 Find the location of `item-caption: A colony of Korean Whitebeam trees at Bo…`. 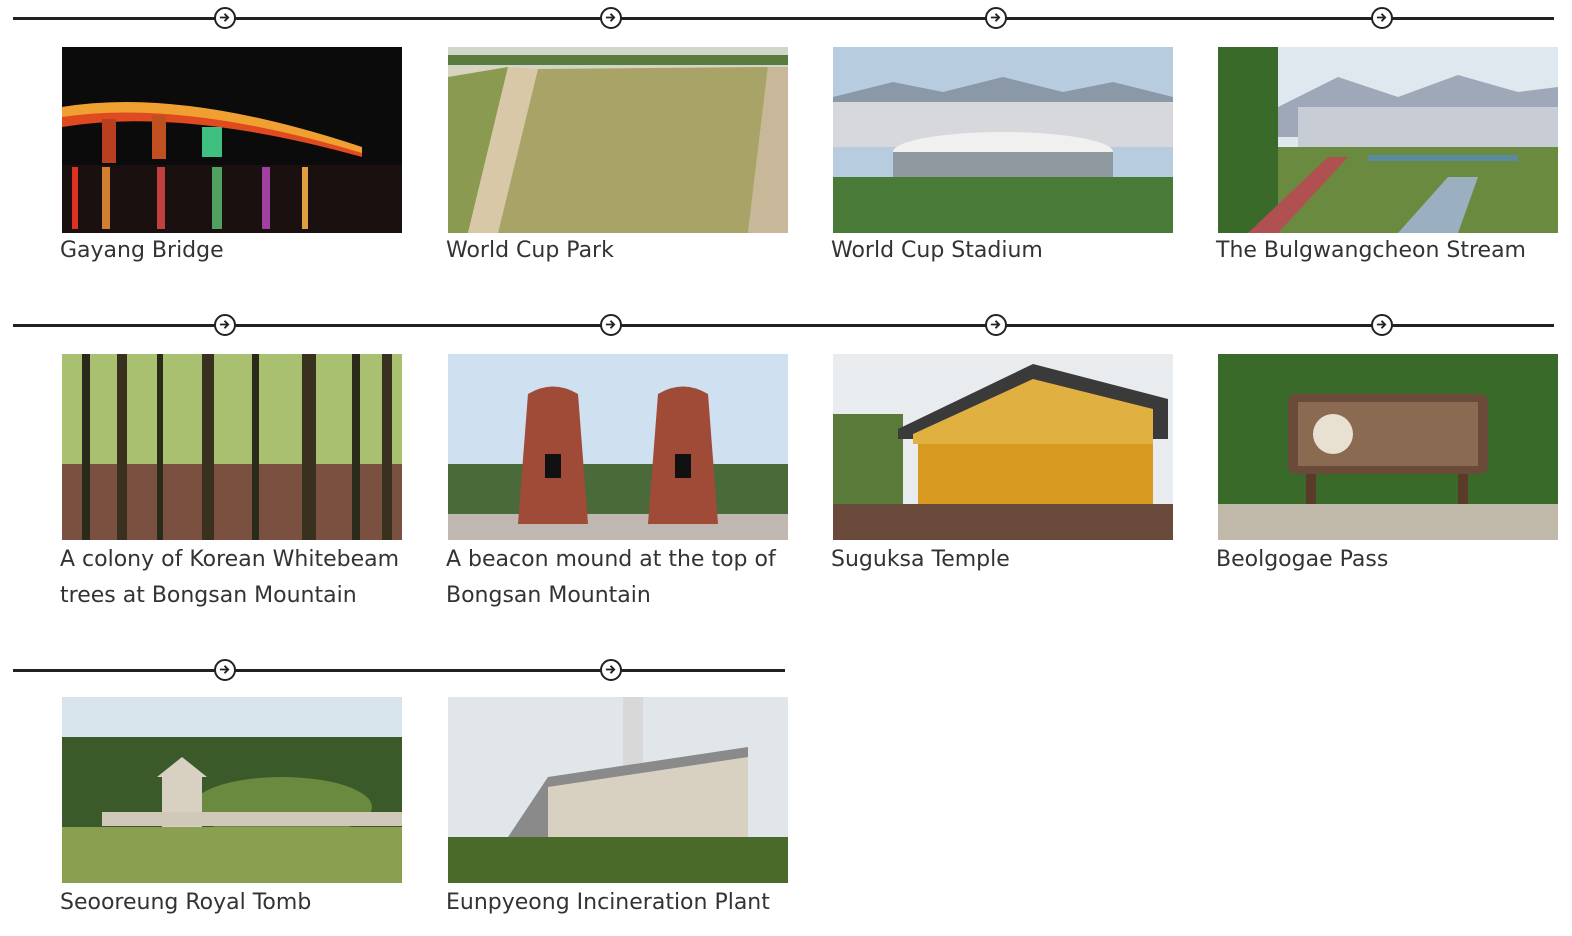

item-caption: A colony of Korean Whitebeam trees at Bo… is located at coordinates (232, 578).